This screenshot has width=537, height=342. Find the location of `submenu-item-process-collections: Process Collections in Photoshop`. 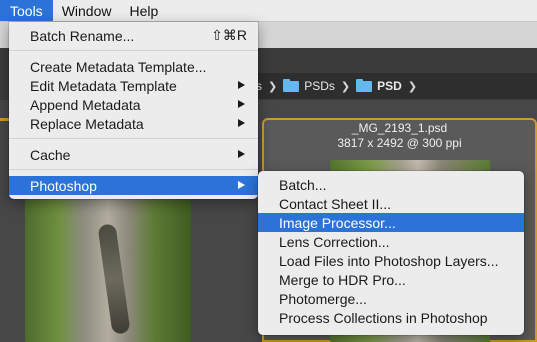

submenu-item-process-collections: Process Collections in Photoshop is located at coordinates (391, 317).